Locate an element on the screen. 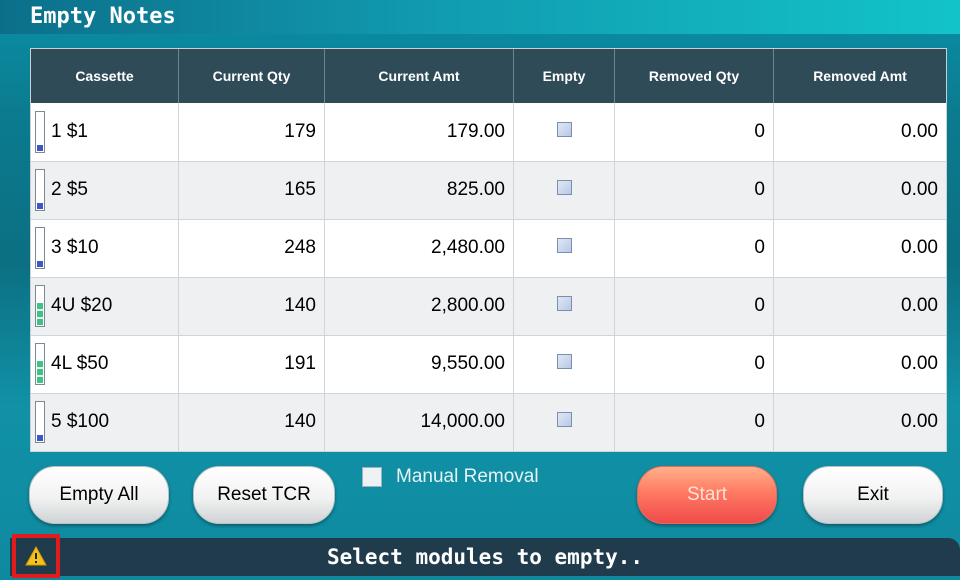  column-header-cassette: Cassette is located at coordinates (105, 76).